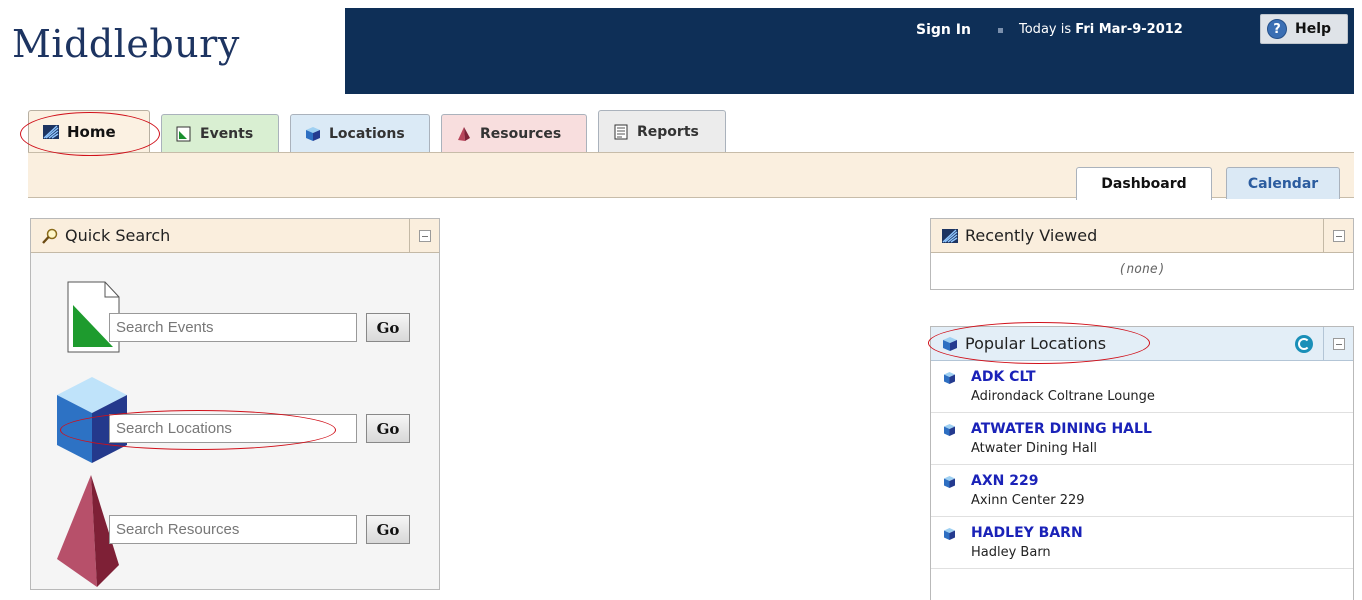 The height and width of the screenshot is (600, 1362). Describe the element at coordinates (1034, 448) in the screenshot. I see `location-description: Atwater Dining Hall` at that location.